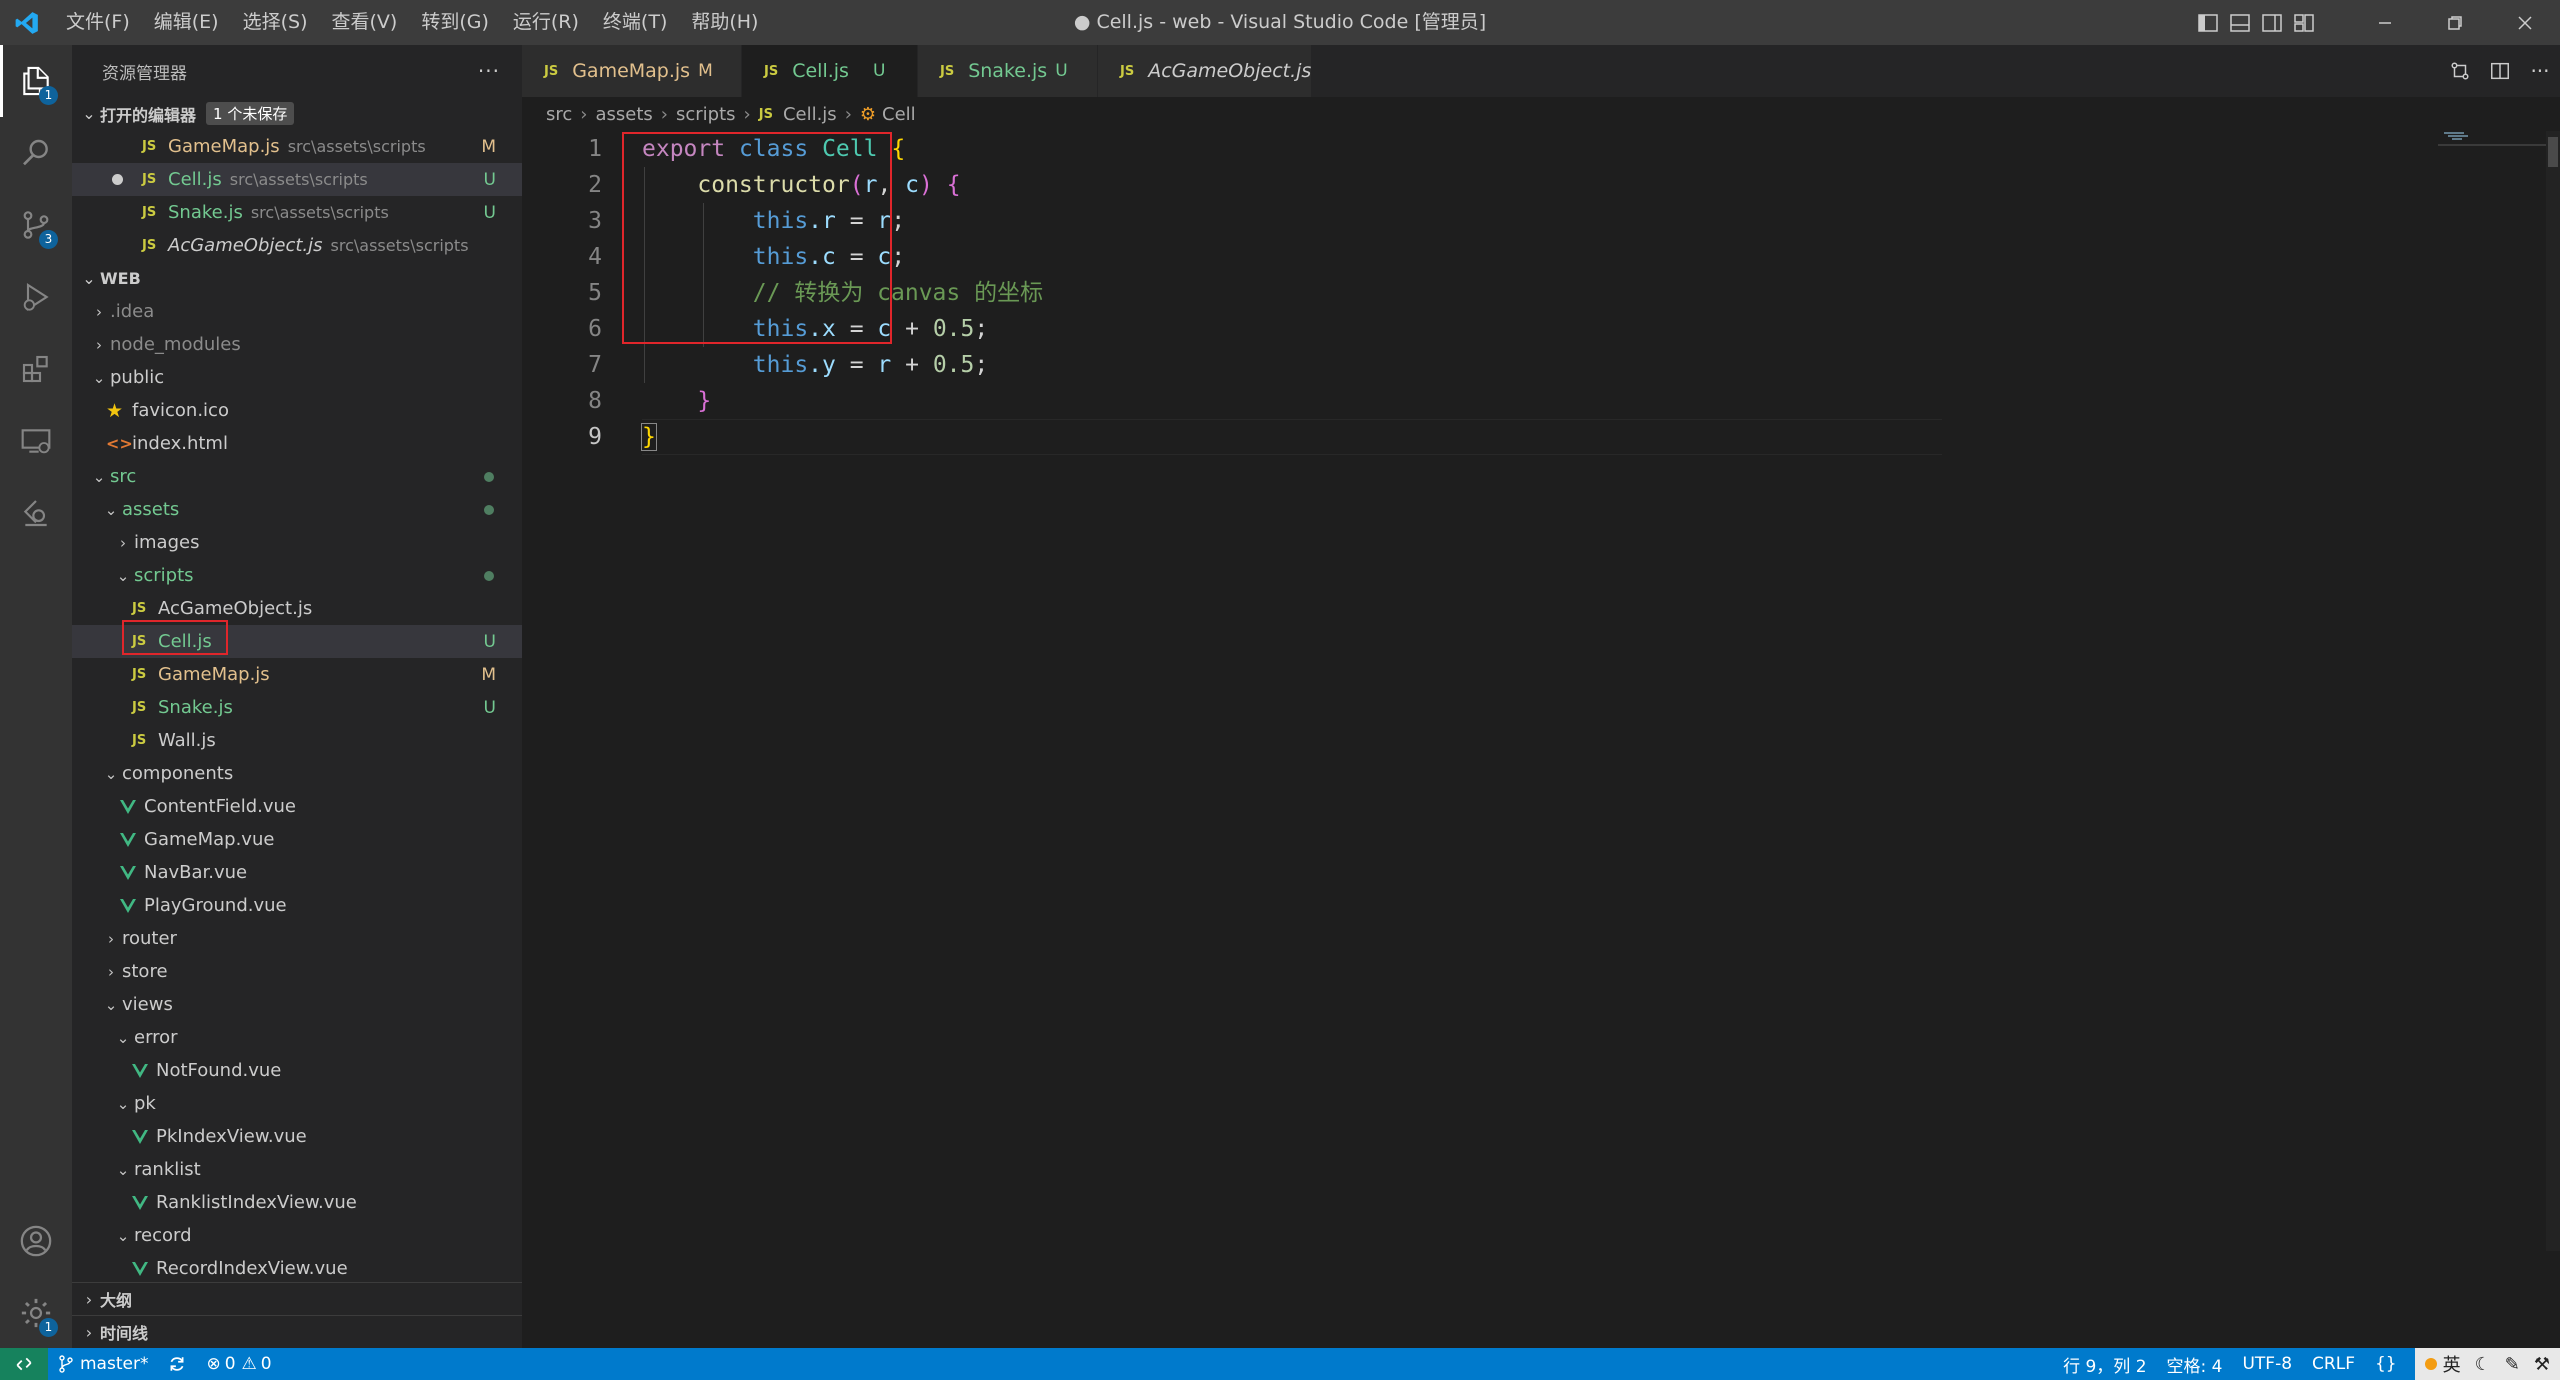  What do you see at coordinates (36, 153) in the screenshot?
I see `search-icon` at bounding box center [36, 153].